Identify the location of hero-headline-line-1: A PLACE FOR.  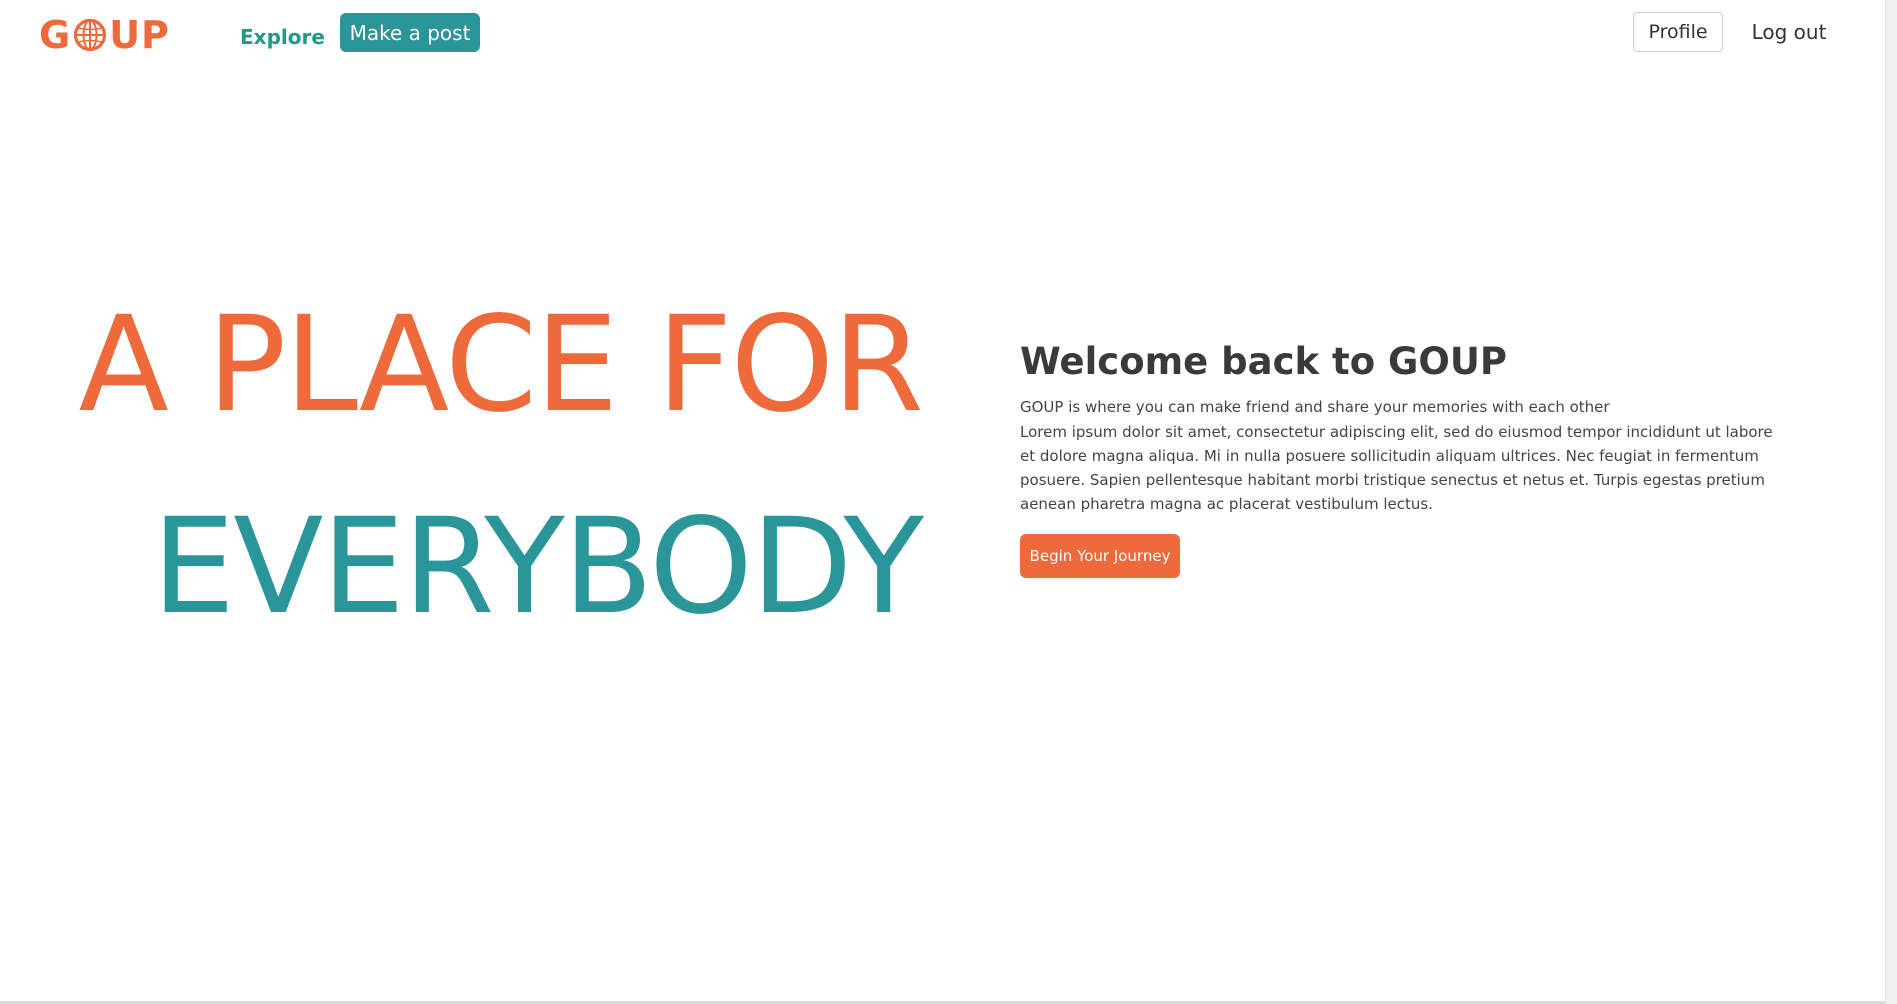
(501, 365).